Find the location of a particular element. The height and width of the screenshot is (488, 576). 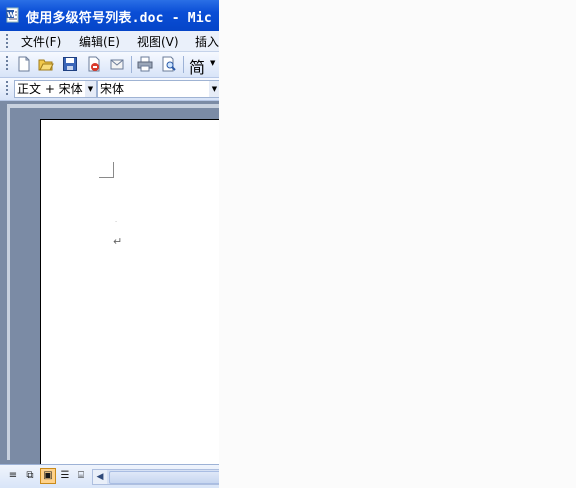

menu-file: 文件(F) is located at coordinates (41, 41).